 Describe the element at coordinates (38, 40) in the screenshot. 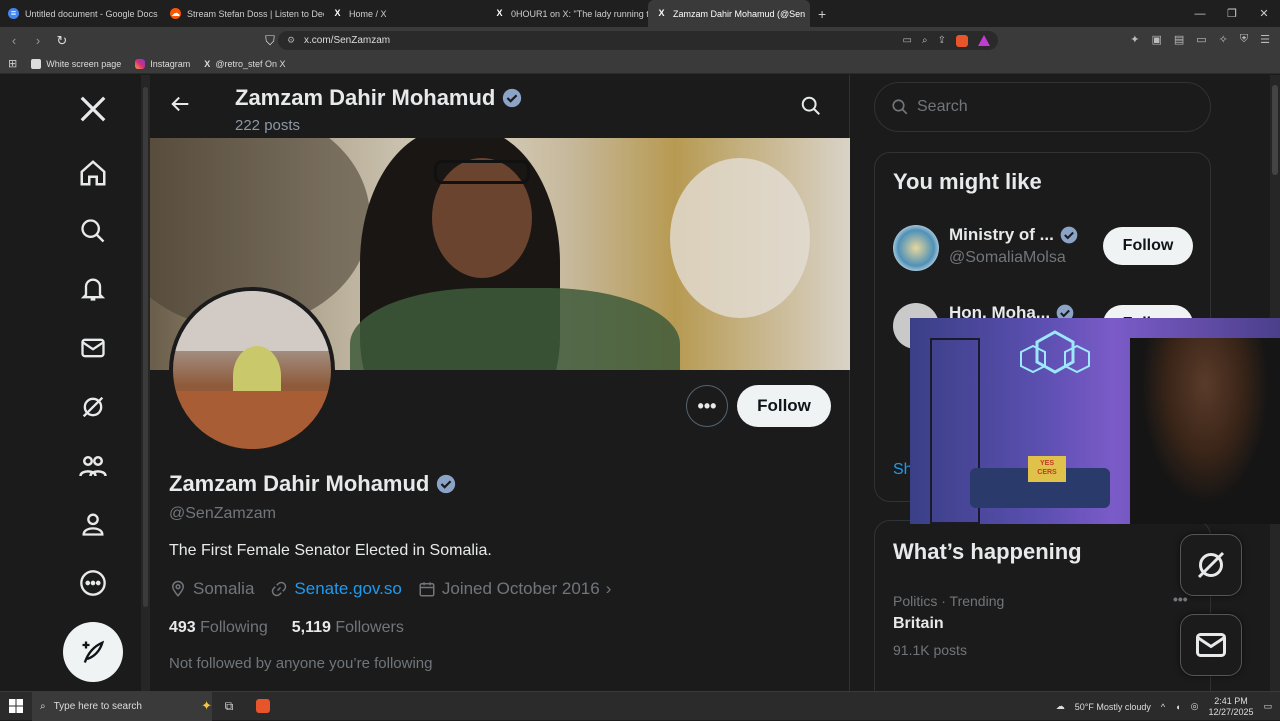

I see `forward-icon: ›` at that location.